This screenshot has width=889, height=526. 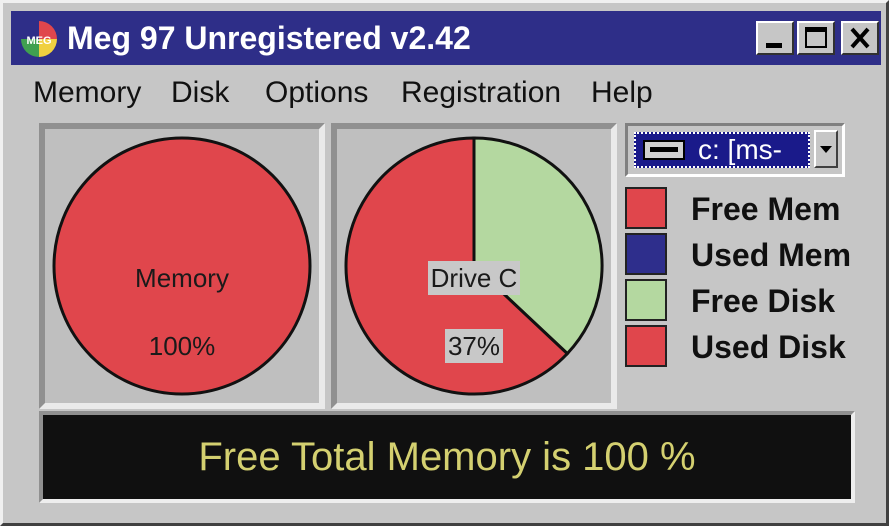 I want to click on legend-item-used-disk: Used Disk, so click(x=756, y=347).